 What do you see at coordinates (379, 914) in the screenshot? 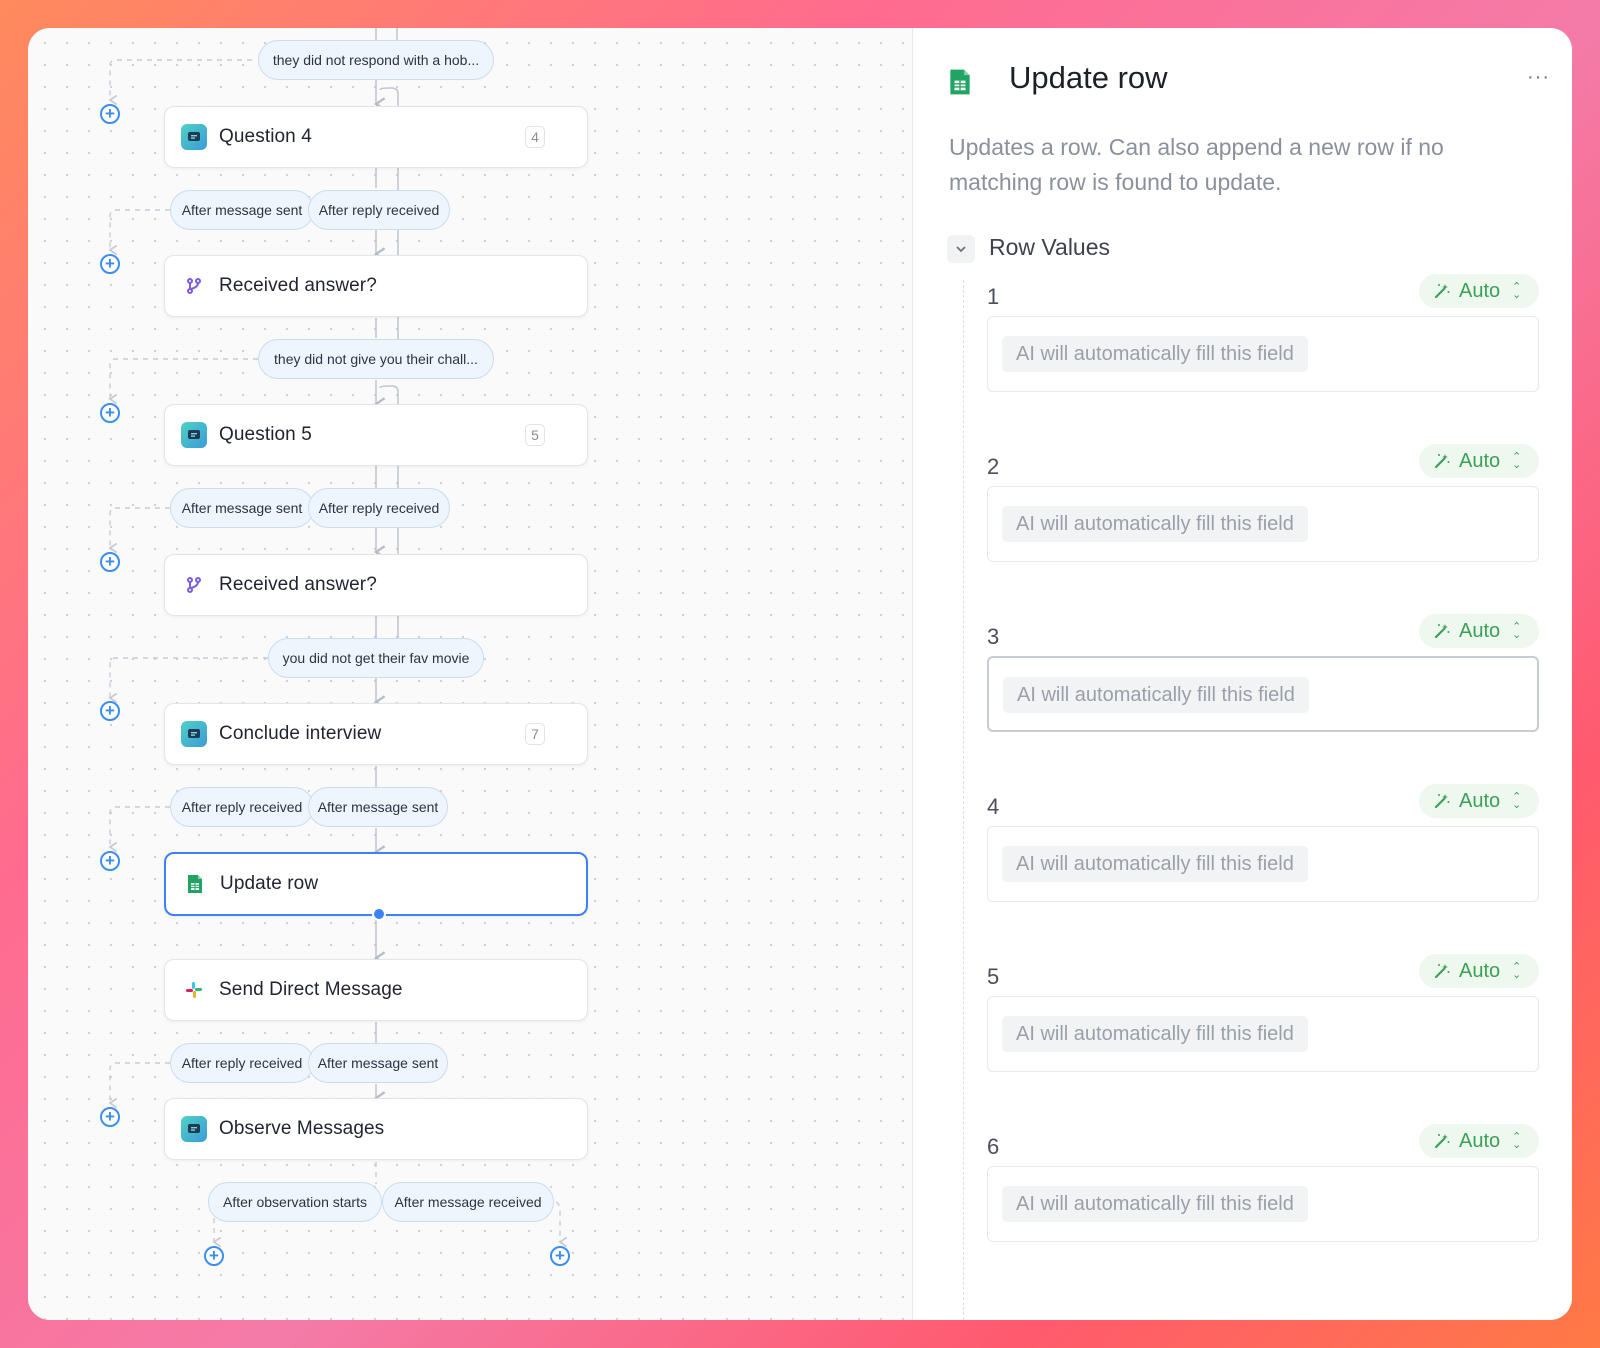
I see `connector-handle` at bounding box center [379, 914].